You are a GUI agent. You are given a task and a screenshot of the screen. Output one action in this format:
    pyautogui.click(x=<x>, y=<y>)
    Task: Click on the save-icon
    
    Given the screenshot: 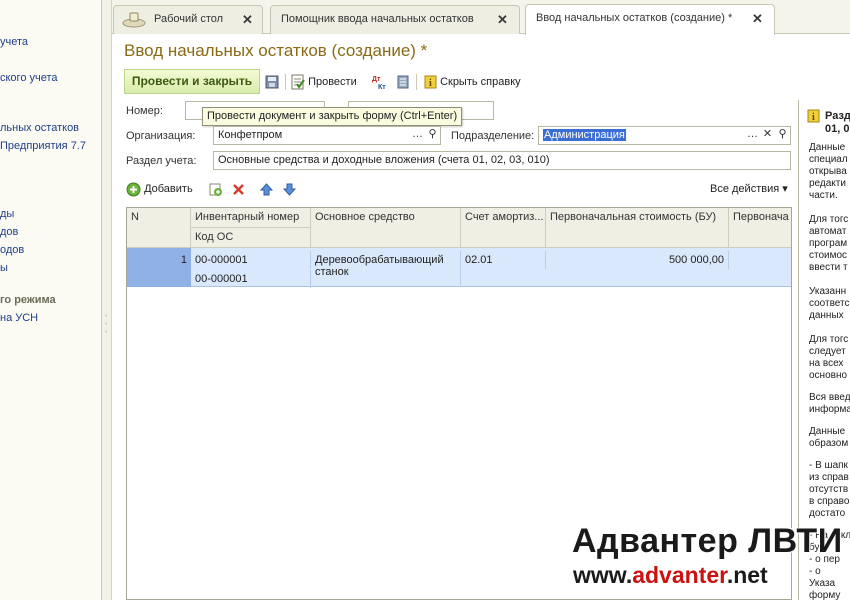 What is the action you would take?
    pyautogui.click(x=272, y=82)
    